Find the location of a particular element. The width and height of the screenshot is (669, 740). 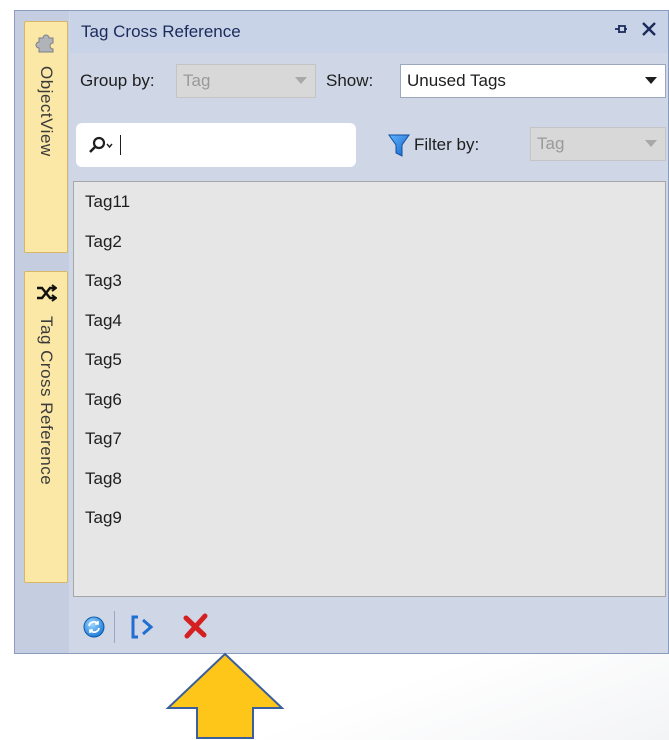

group-by-label: Group by: is located at coordinates (117, 80).